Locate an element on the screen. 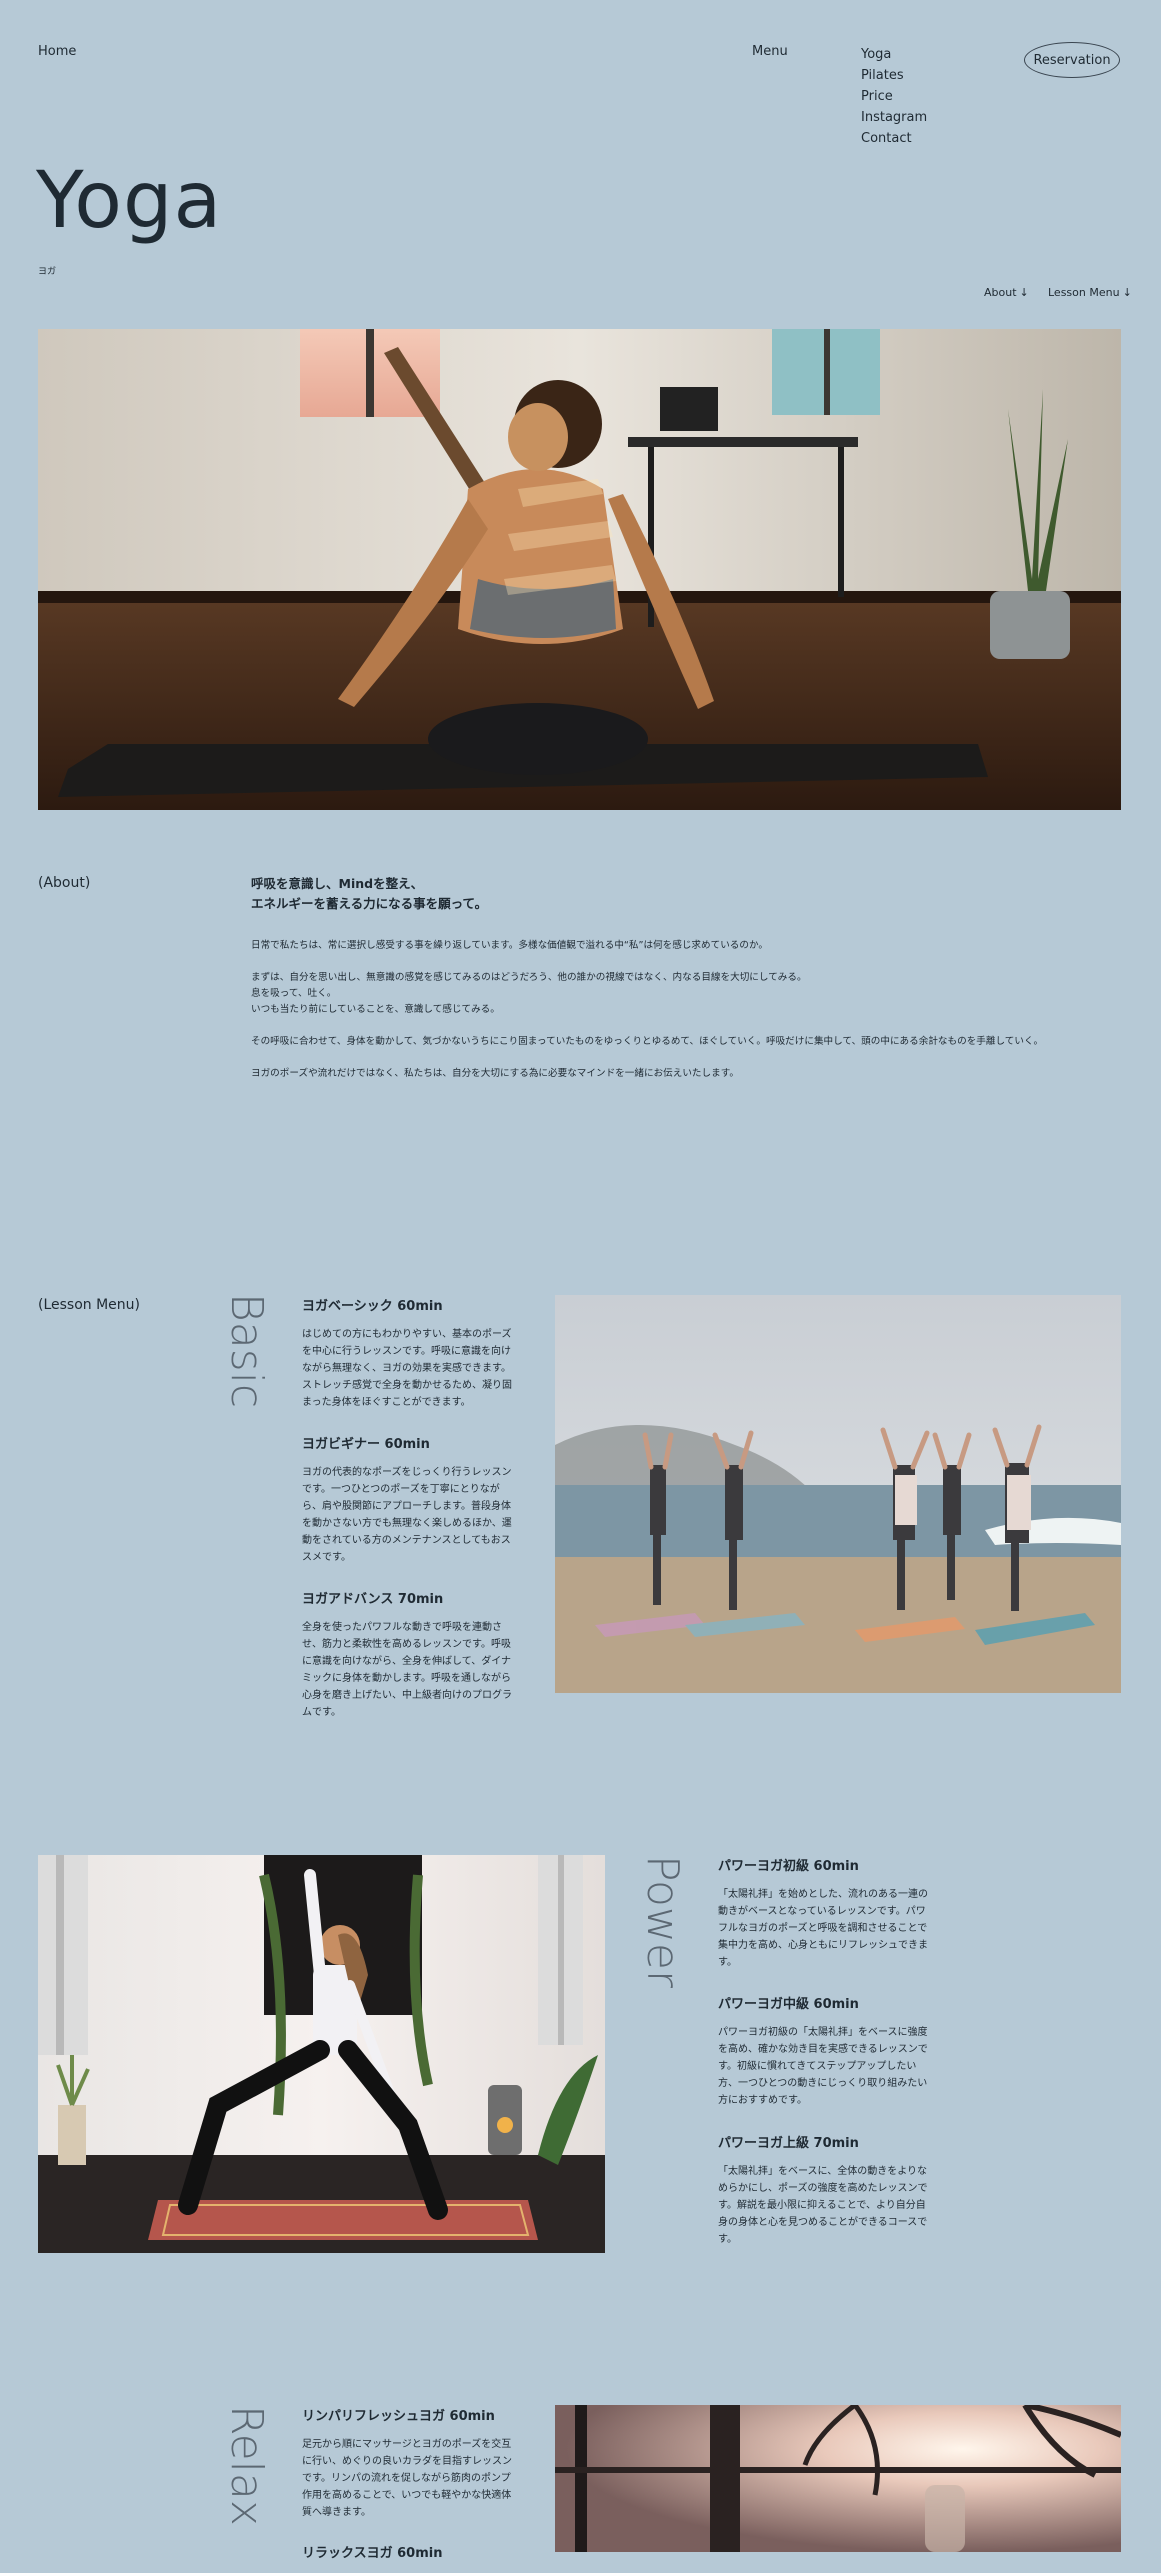  lesson-menu-section-label: (Lesson Menu) is located at coordinates (89, 1305).